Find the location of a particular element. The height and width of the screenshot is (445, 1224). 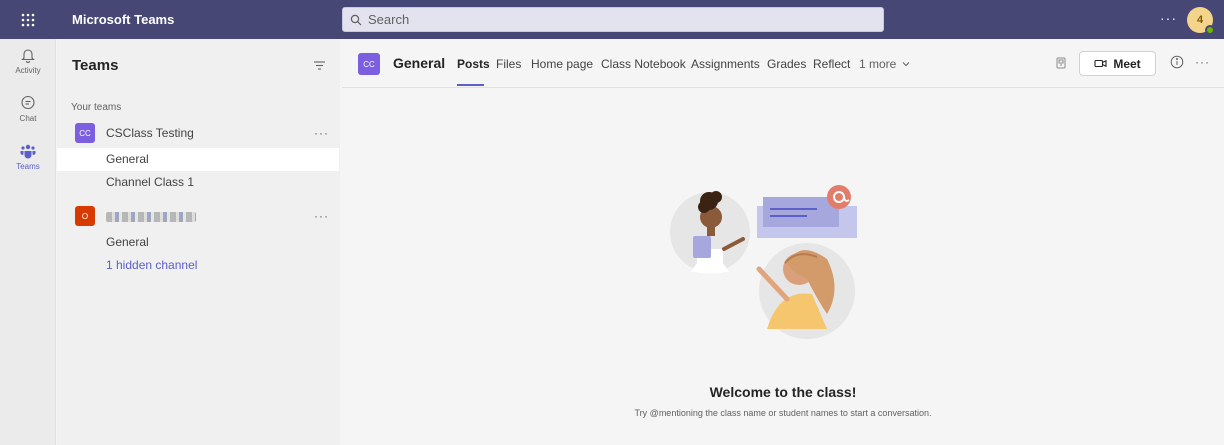

user-avatar: 4 is located at coordinates (1201, 21).